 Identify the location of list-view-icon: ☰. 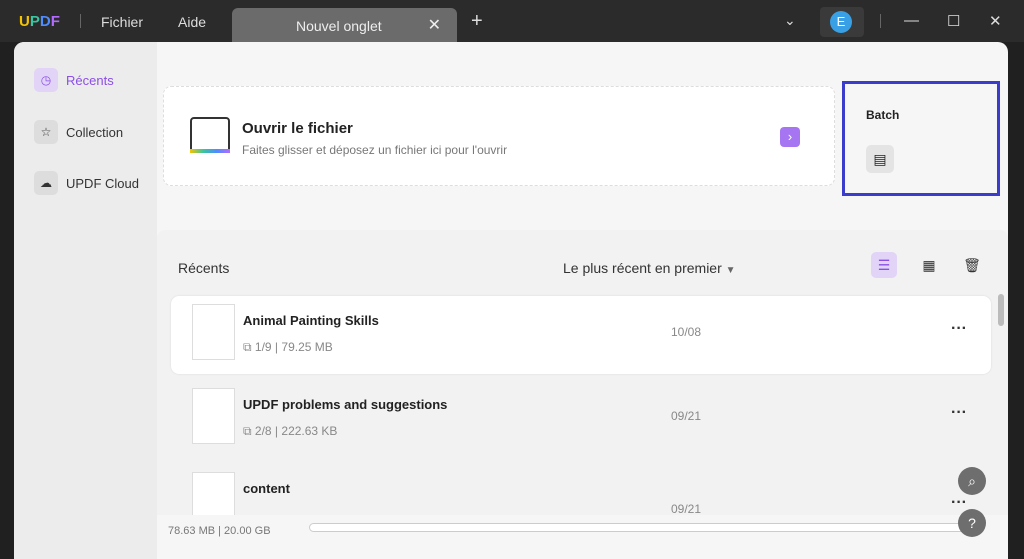
(884, 265).